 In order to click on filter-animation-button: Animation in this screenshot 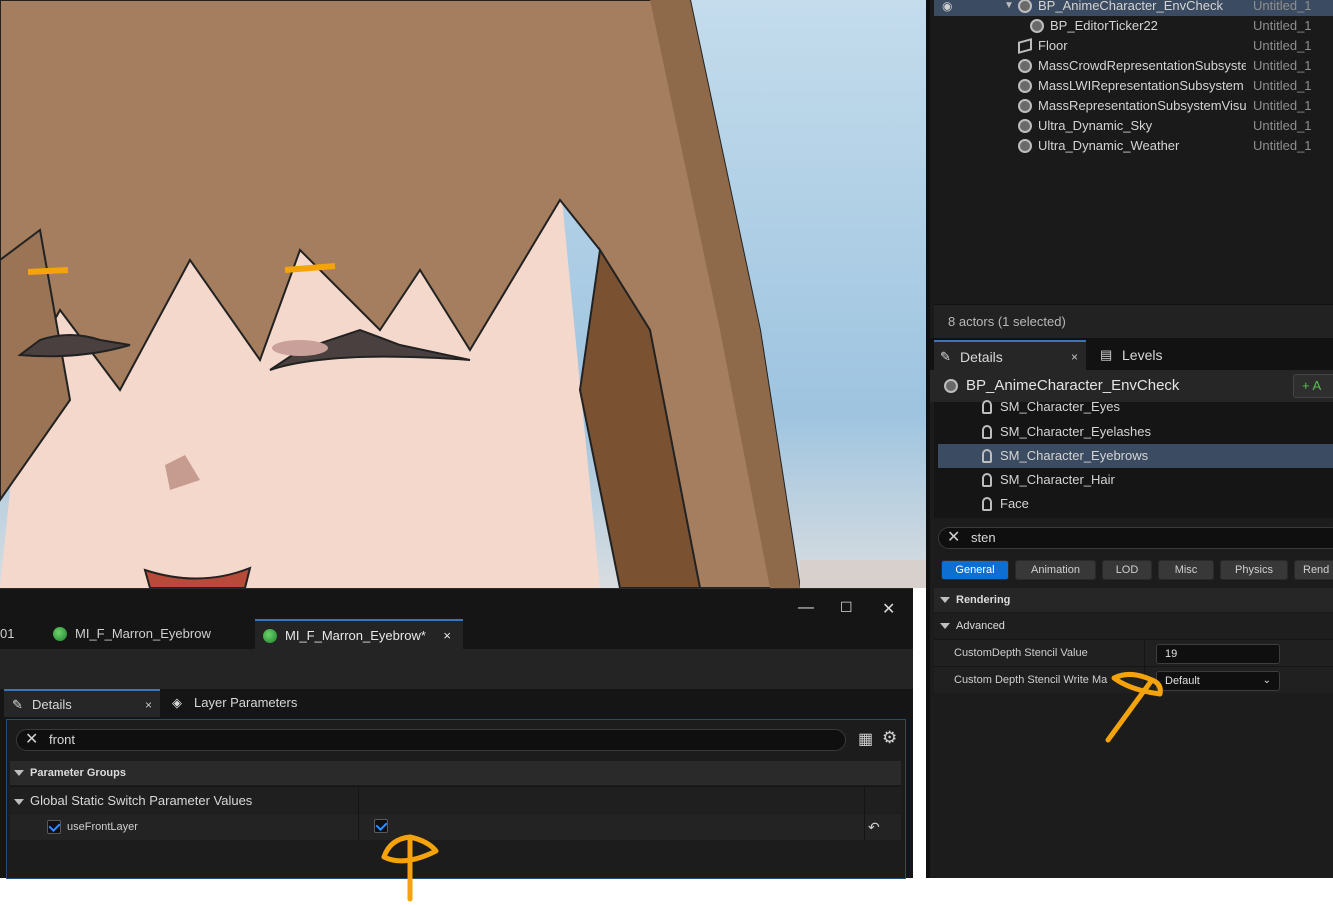, I will do `click(1055, 570)`.